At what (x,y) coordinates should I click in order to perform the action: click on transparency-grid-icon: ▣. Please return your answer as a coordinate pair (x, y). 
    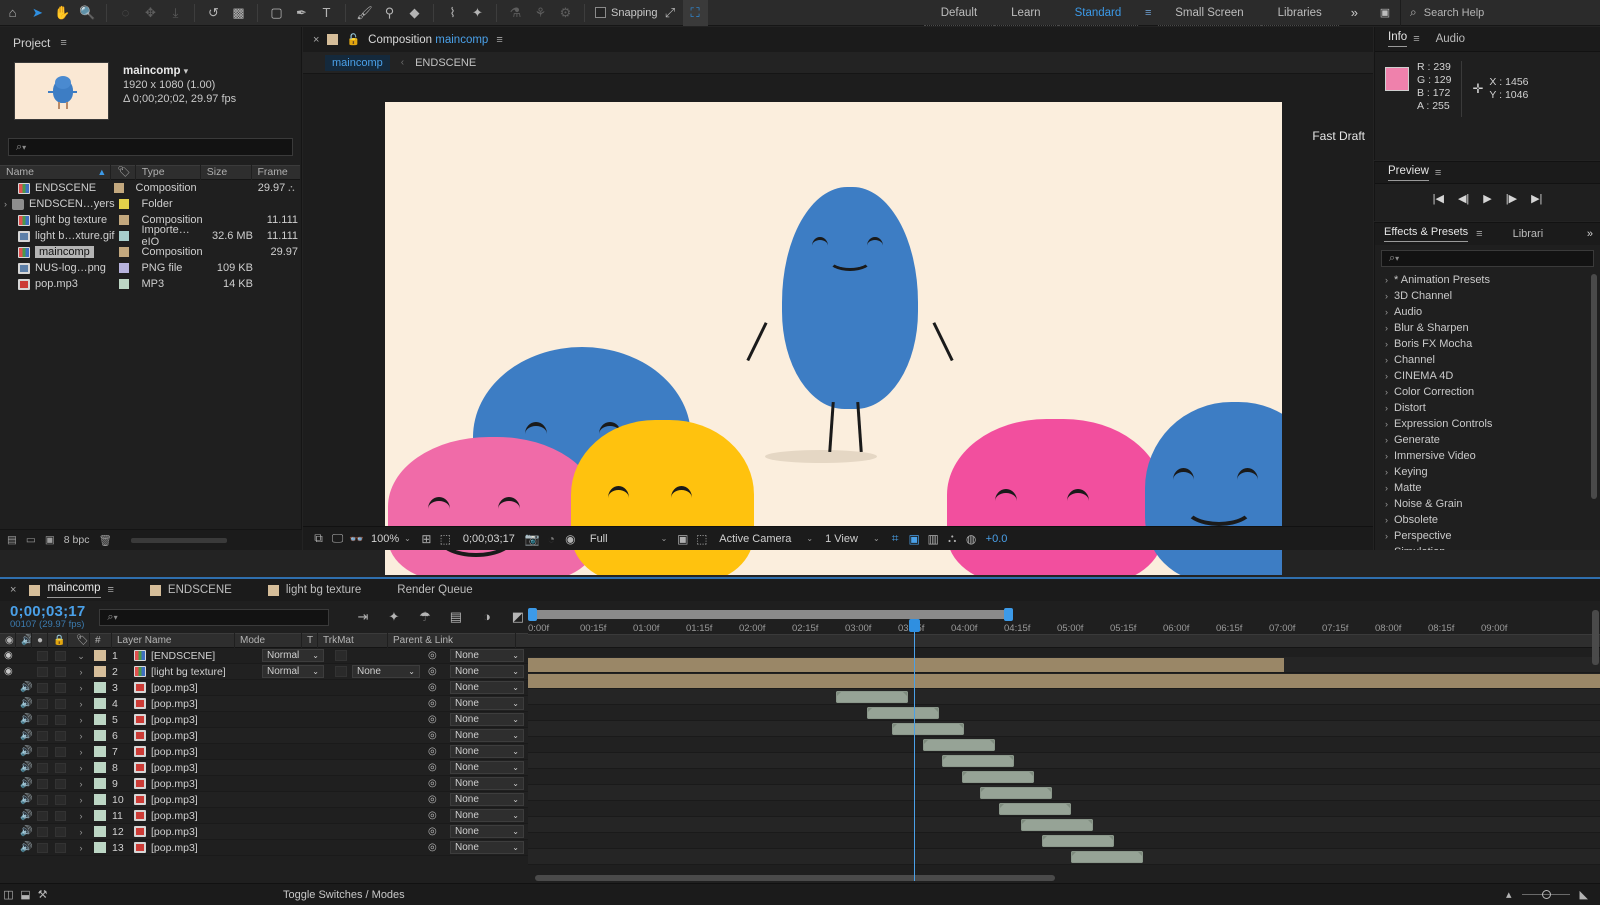
    Looking at the image, I should click on (682, 539).